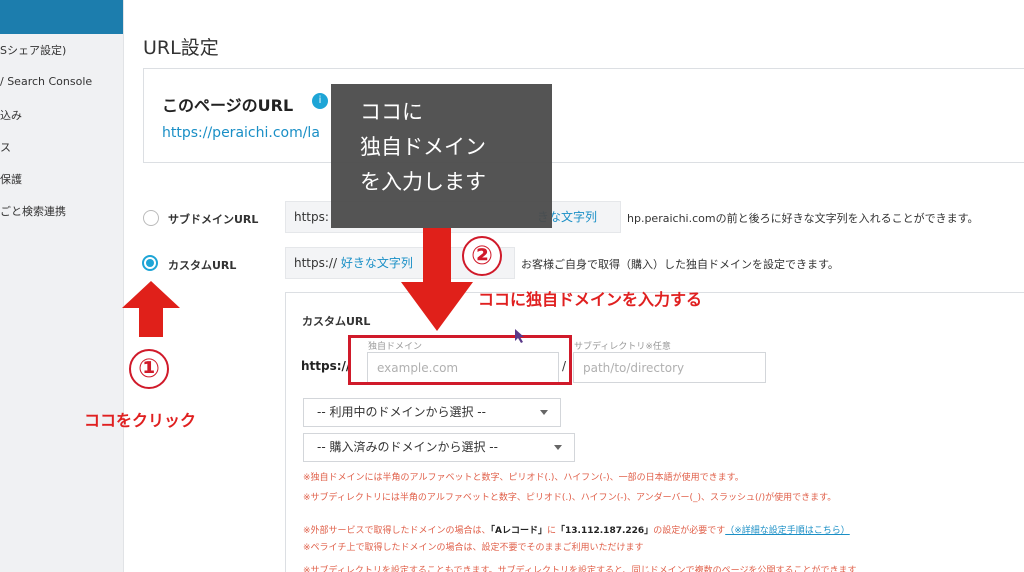 The width and height of the screenshot is (1024, 572). I want to click on page-title: URL設定, so click(181, 48).